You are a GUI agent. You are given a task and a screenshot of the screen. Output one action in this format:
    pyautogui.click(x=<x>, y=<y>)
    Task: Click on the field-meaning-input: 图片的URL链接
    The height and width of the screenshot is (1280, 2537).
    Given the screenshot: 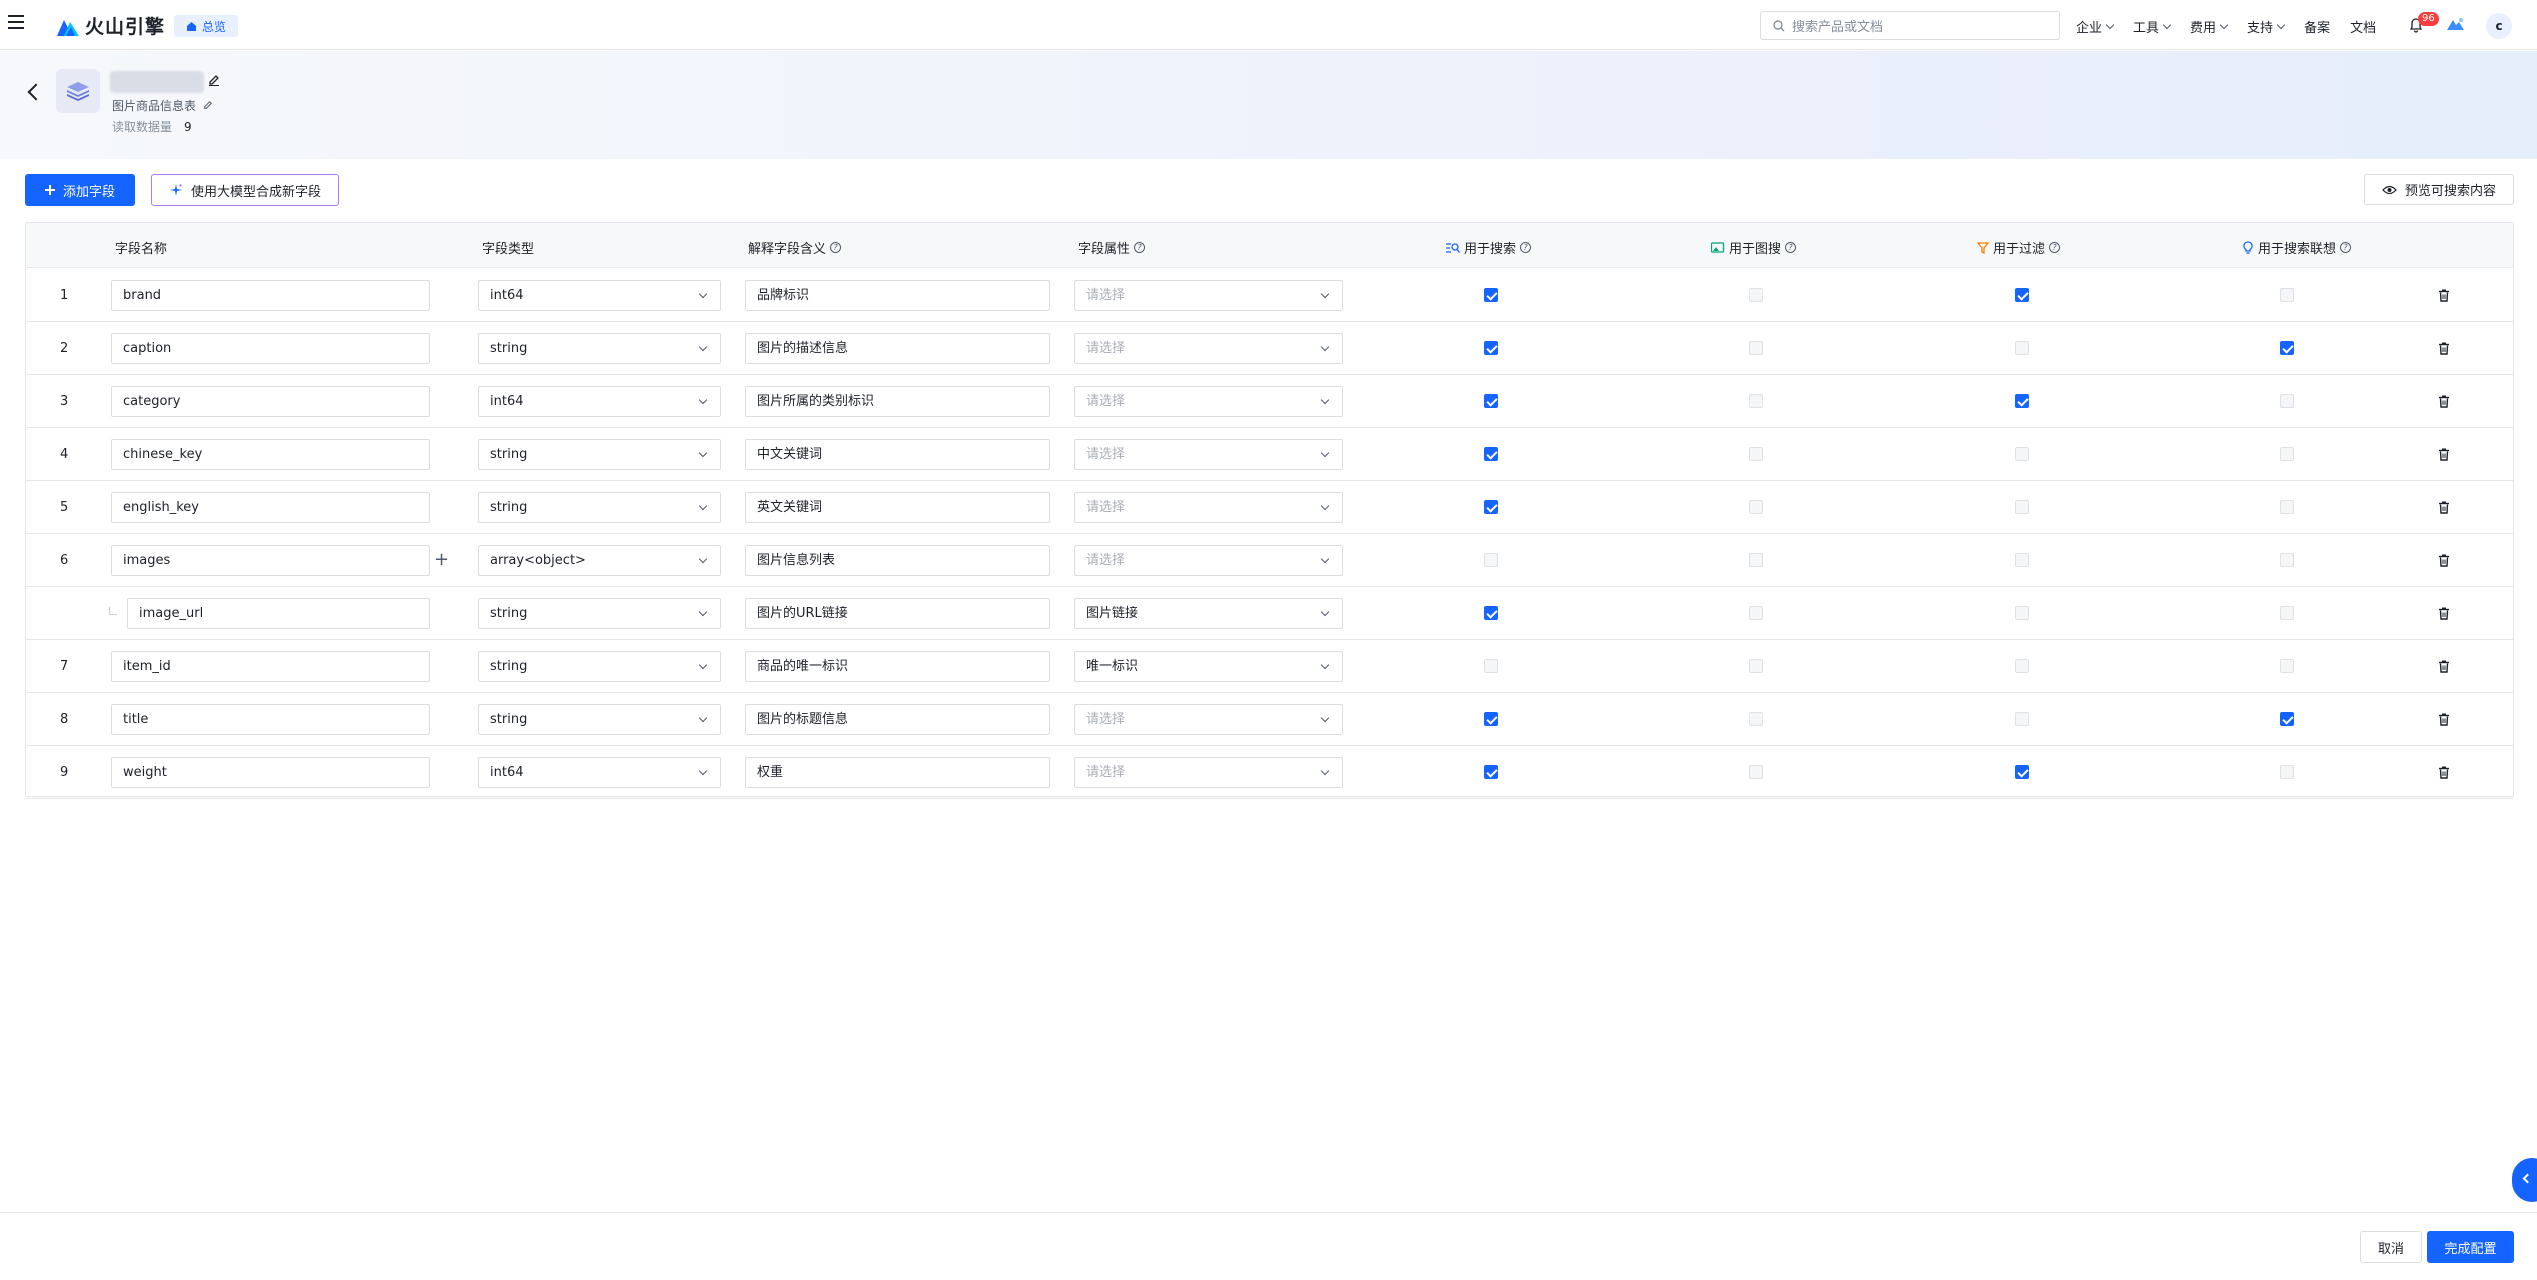 What is the action you would take?
    pyautogui.click(x=897, y=613)
    